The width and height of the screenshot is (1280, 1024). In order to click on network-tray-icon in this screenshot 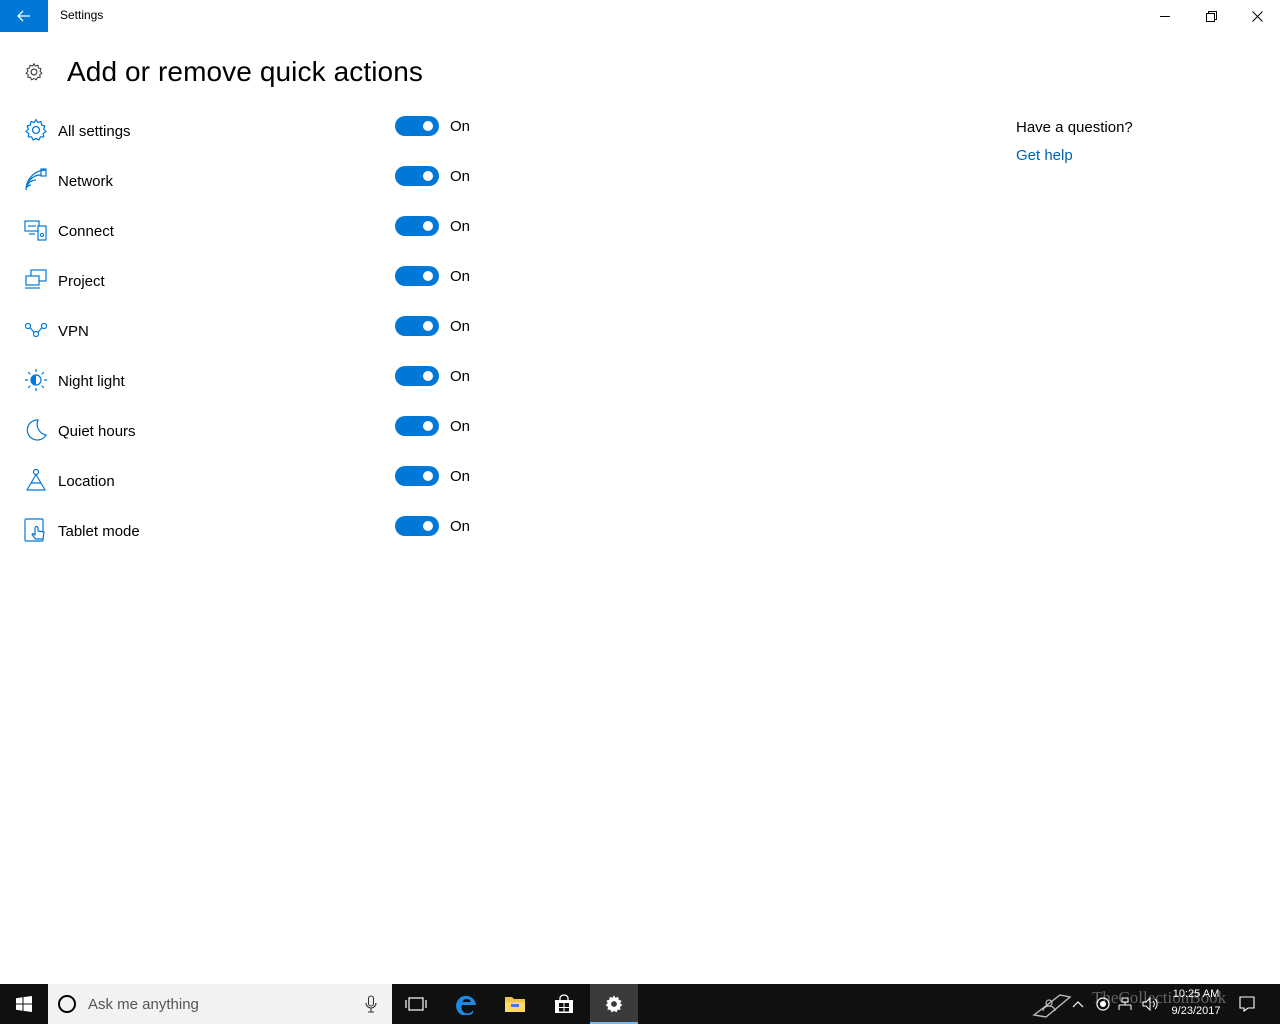, I will do `click(1125, 1004)`.